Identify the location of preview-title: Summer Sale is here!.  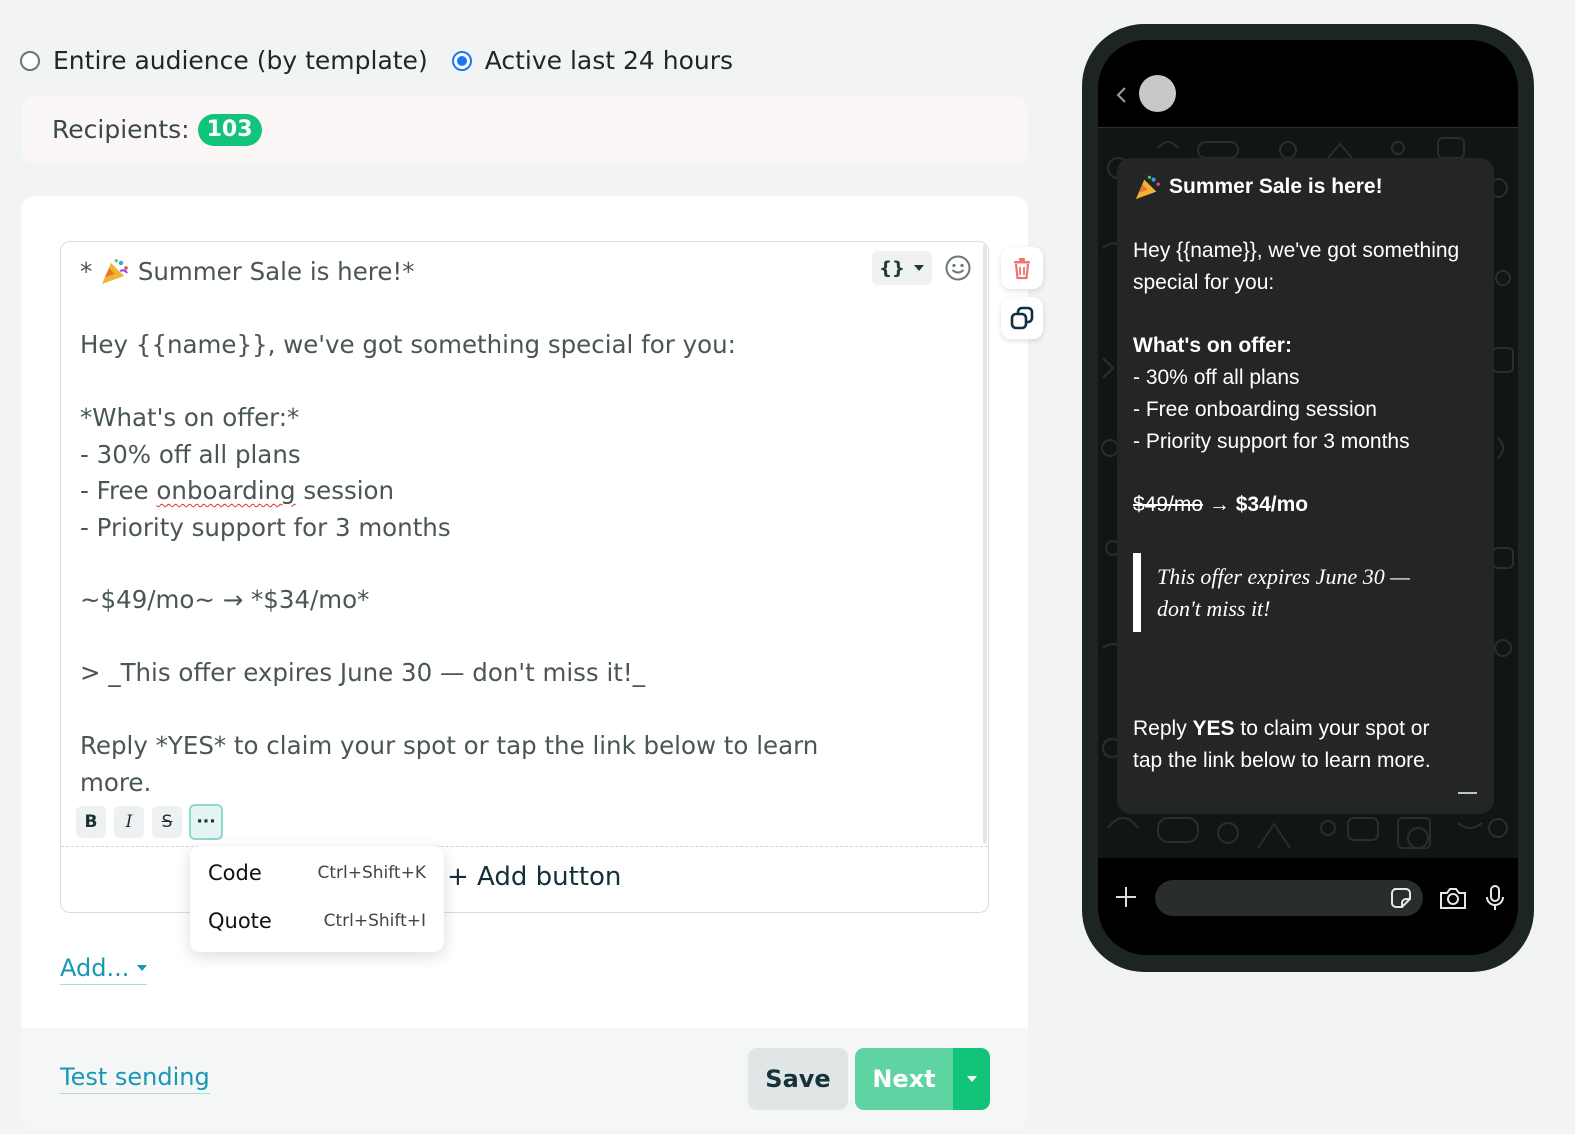
(1276, 186).